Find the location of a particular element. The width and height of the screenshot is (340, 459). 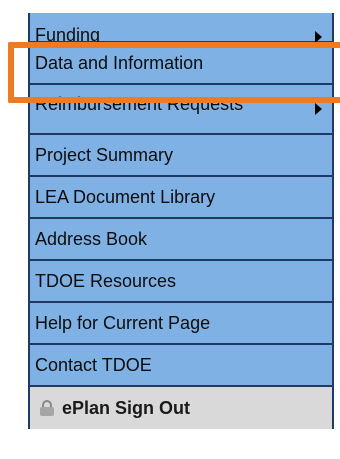

menu-item-label: Project Summary is located at coordinates (104, 155).